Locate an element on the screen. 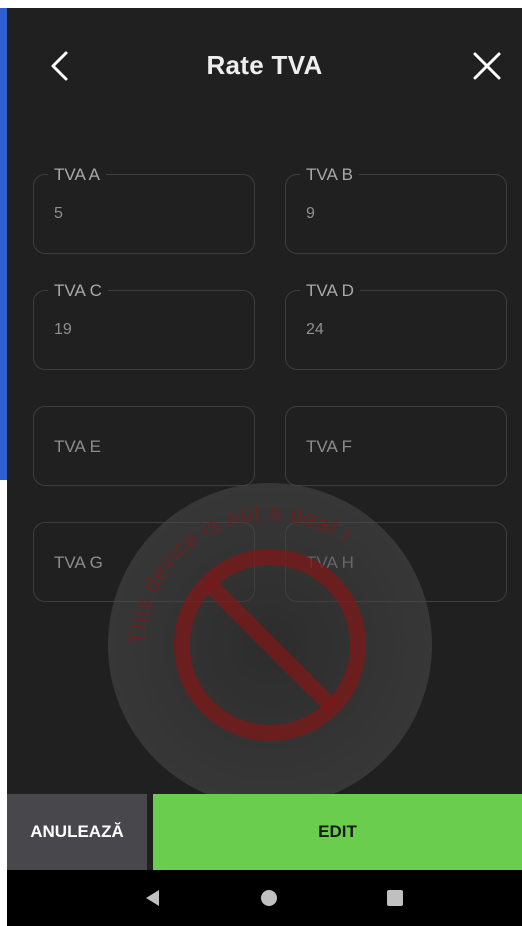 The height and width of the screenshot is (926, 522). tva-a-label: TVA A is located at coordinates (77, 175).